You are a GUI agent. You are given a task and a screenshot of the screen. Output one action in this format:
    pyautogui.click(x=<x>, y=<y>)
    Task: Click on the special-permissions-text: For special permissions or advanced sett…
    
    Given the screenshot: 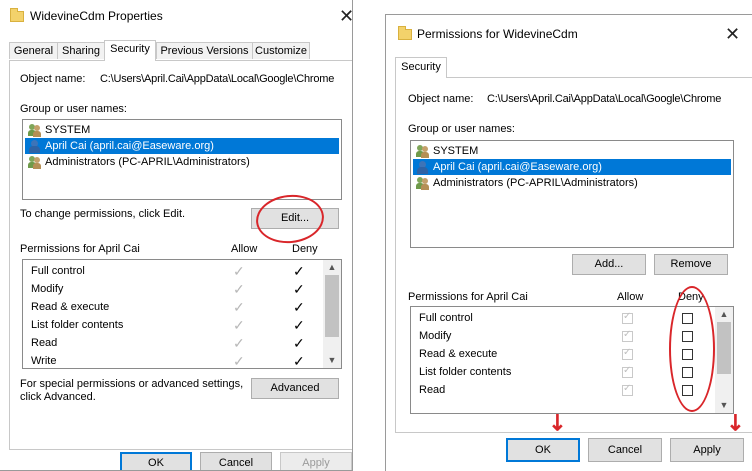 What is the action you would take?
    pyautogui.click(x=132, y=384)
    